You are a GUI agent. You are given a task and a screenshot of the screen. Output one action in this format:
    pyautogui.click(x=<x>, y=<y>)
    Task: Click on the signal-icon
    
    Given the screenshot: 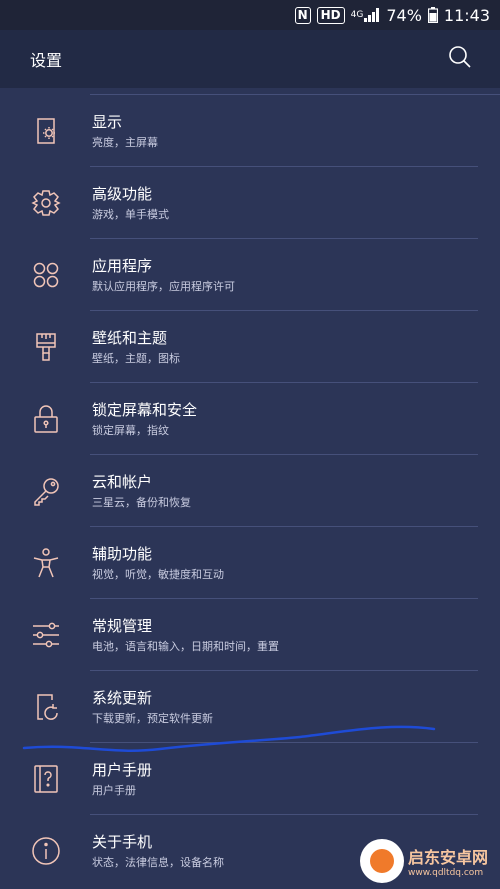 What is the action you would take?
    pyautogui.click(x=372, y=15)
    